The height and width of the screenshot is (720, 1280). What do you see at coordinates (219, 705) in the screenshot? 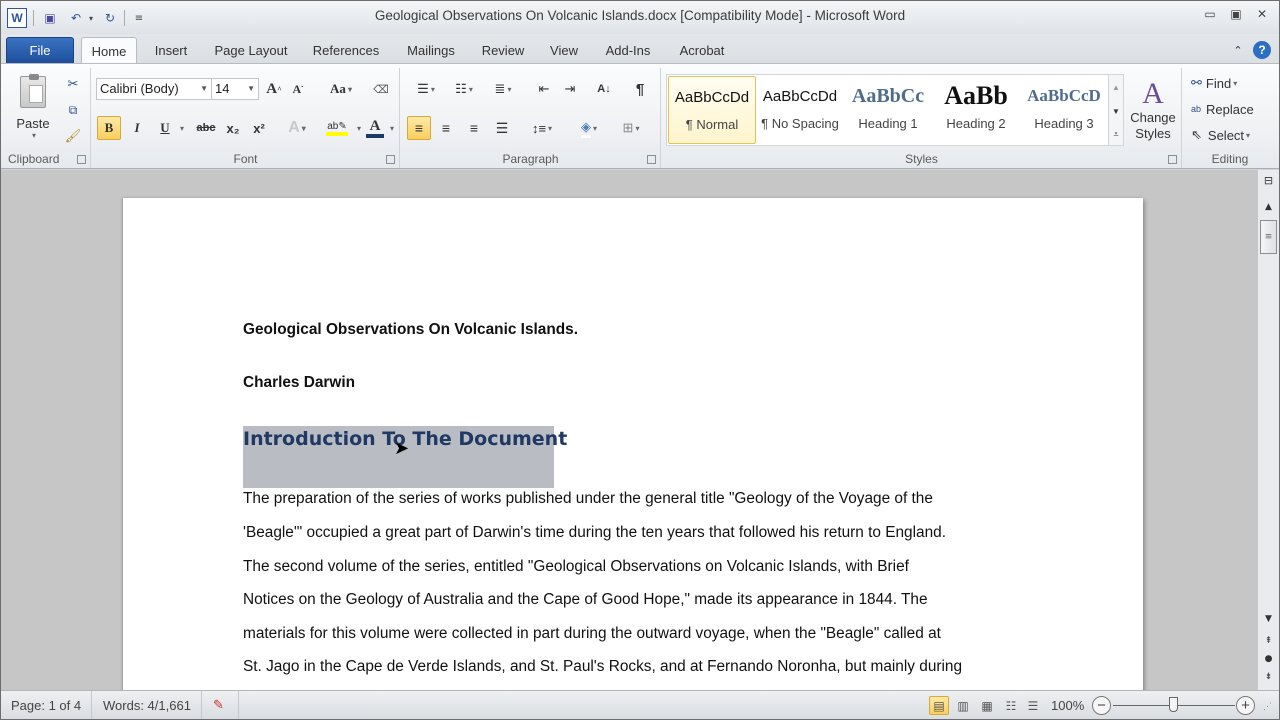
I see `proofing-icon: ✎` at bounding box center [219, 705].